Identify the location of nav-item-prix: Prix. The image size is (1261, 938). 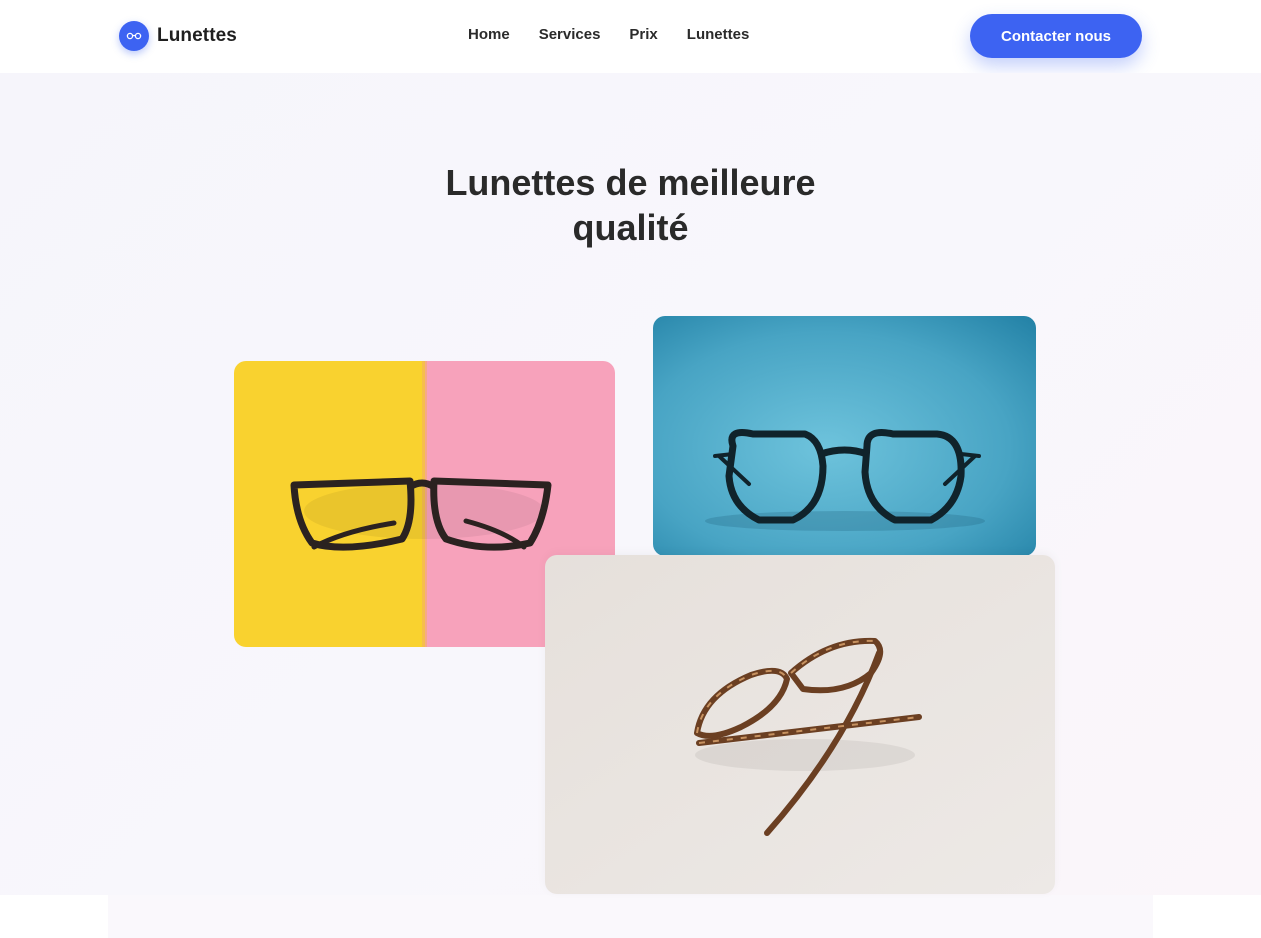
(643, 34).